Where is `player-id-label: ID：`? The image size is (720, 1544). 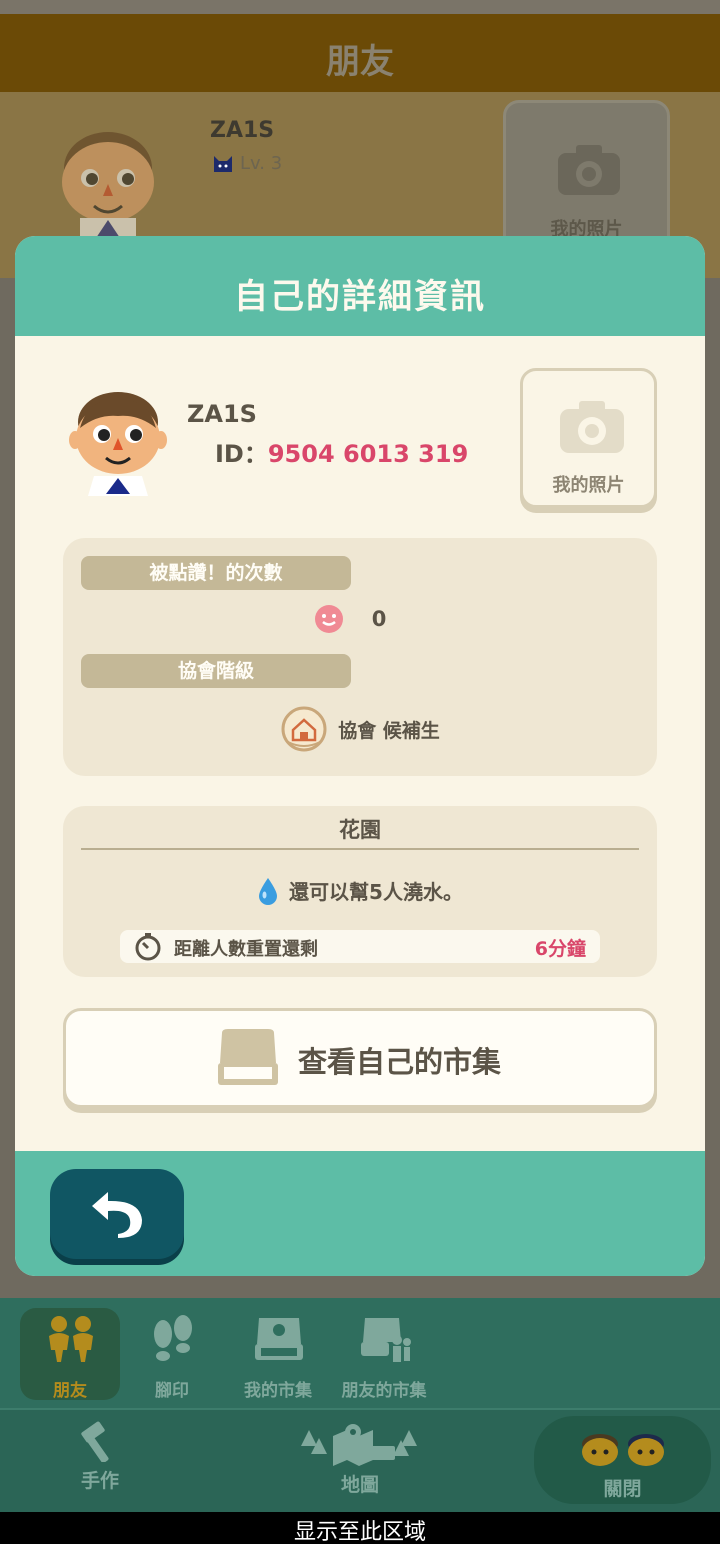
player-id-label: ID： is located at coordinates (241, 454).